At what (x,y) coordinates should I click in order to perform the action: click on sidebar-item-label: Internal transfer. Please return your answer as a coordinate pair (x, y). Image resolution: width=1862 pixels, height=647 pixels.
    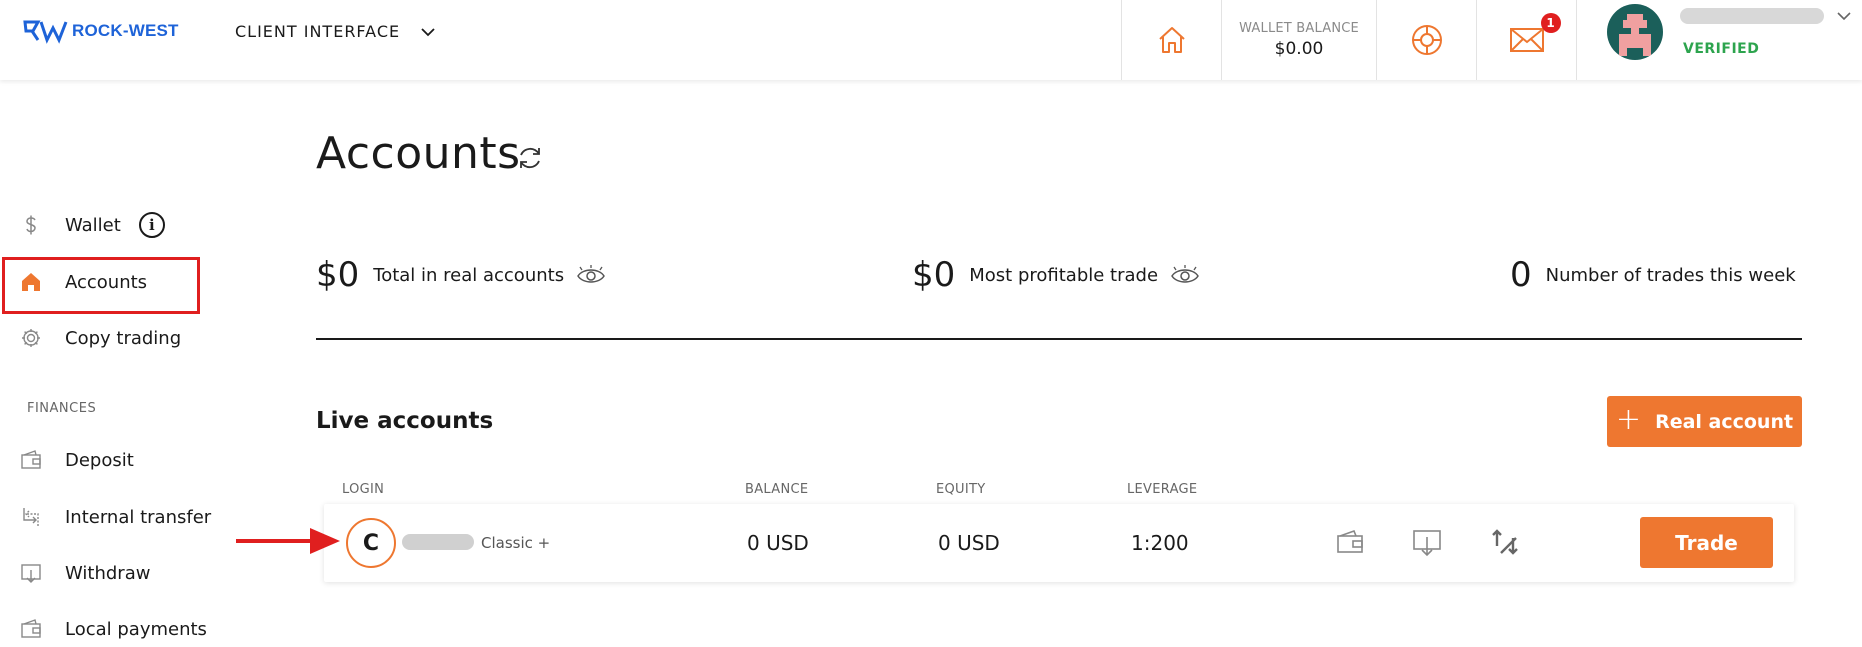
    Looking at the image, I should click on (138, 517).